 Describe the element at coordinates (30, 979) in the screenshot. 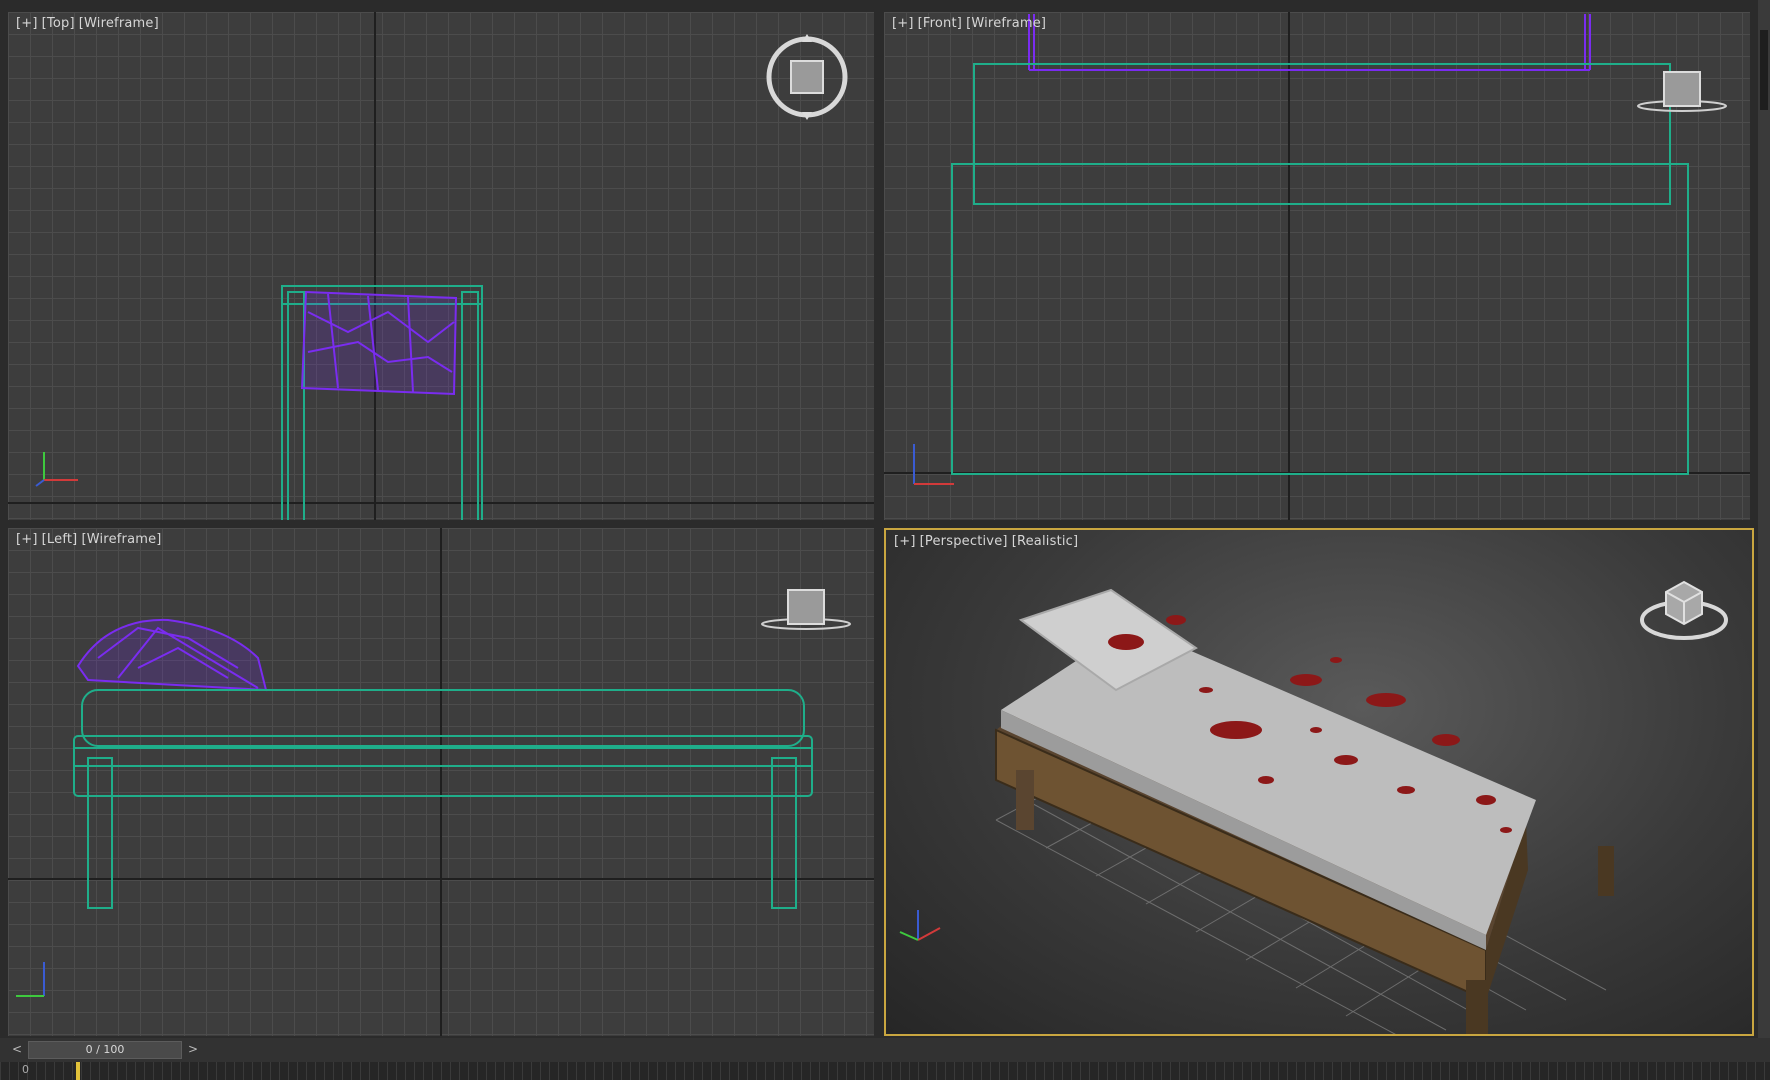

I see `axis-tripod-icon-left` at that location.